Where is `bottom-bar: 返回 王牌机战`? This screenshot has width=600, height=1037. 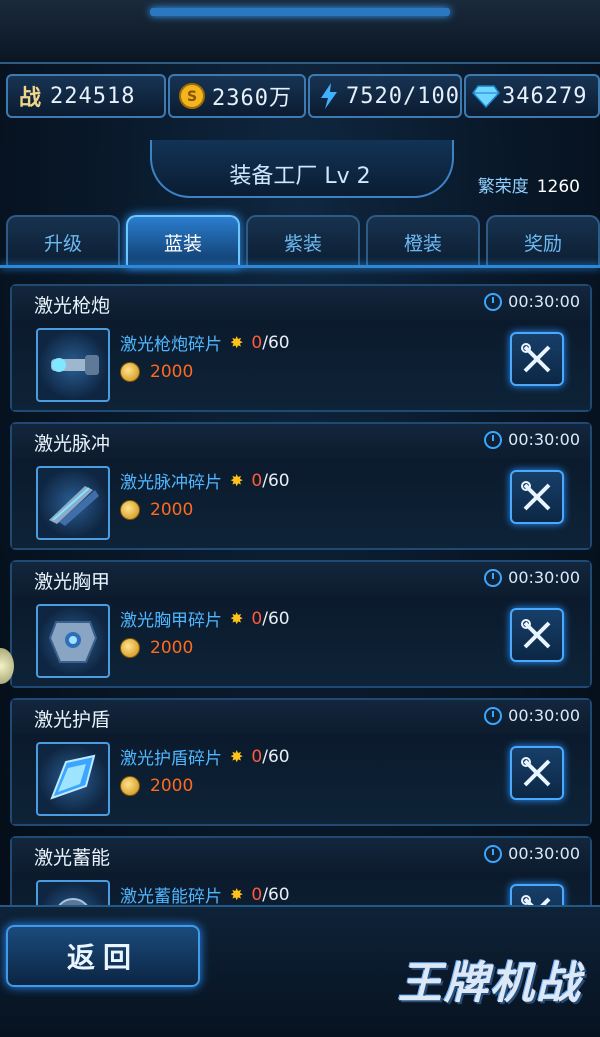
bottom-bar: 返回 王牌机战 is located at coordinates (300, 971).